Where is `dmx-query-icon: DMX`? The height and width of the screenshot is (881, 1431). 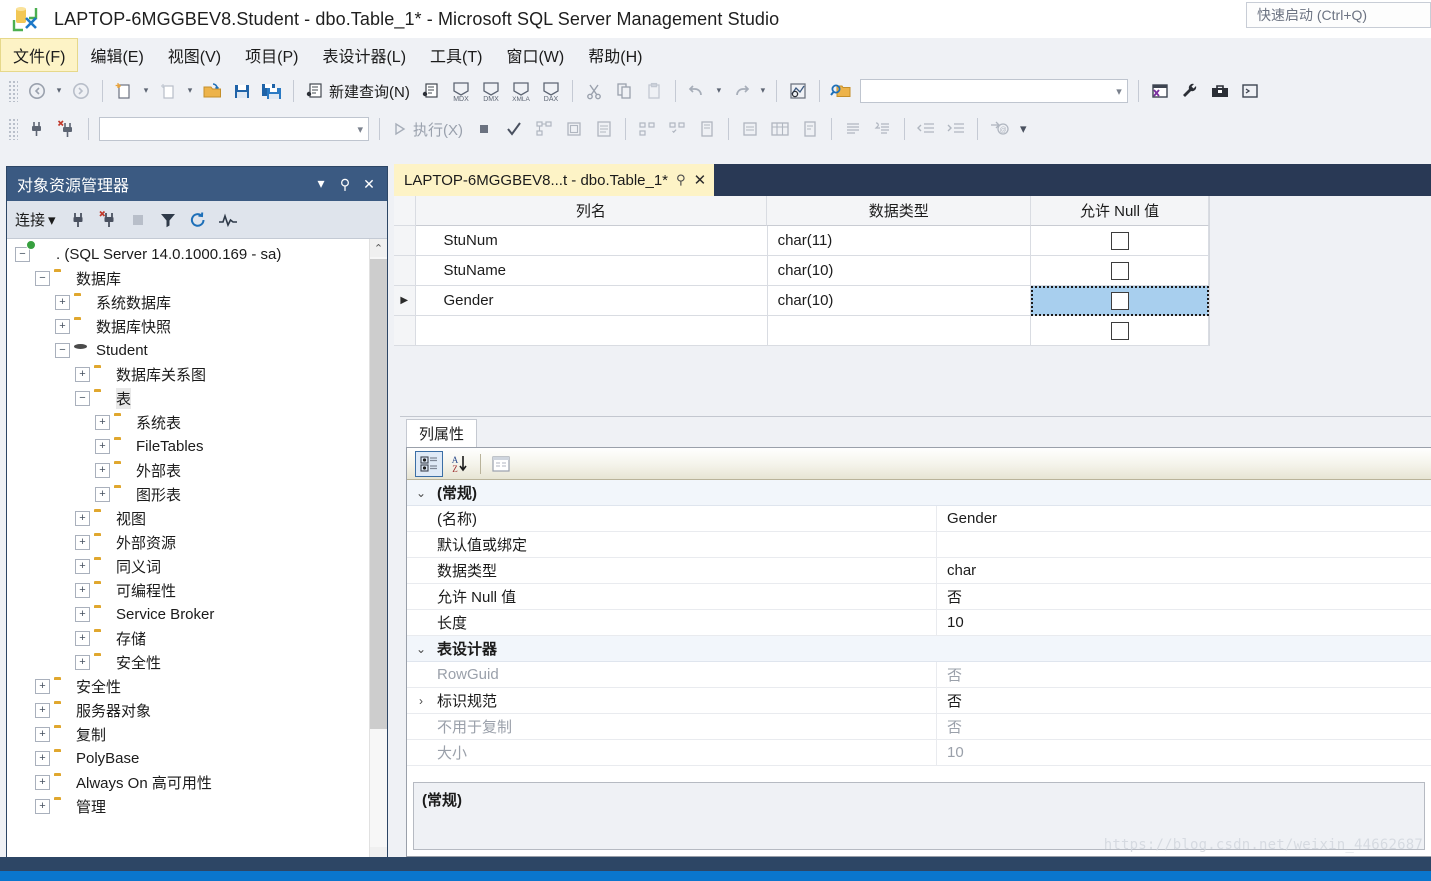
dmx-query-icon: DMX is located at coordinates (491, 91).